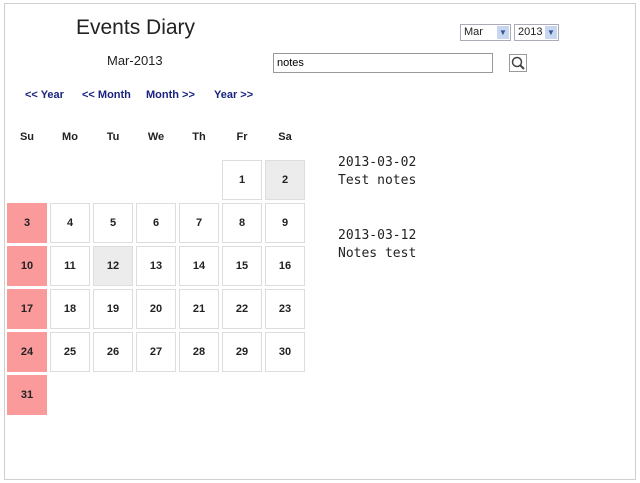  Describe the element at coordinates (285, 352) in the screenshot. I see `calendar-day: 30` at that location.